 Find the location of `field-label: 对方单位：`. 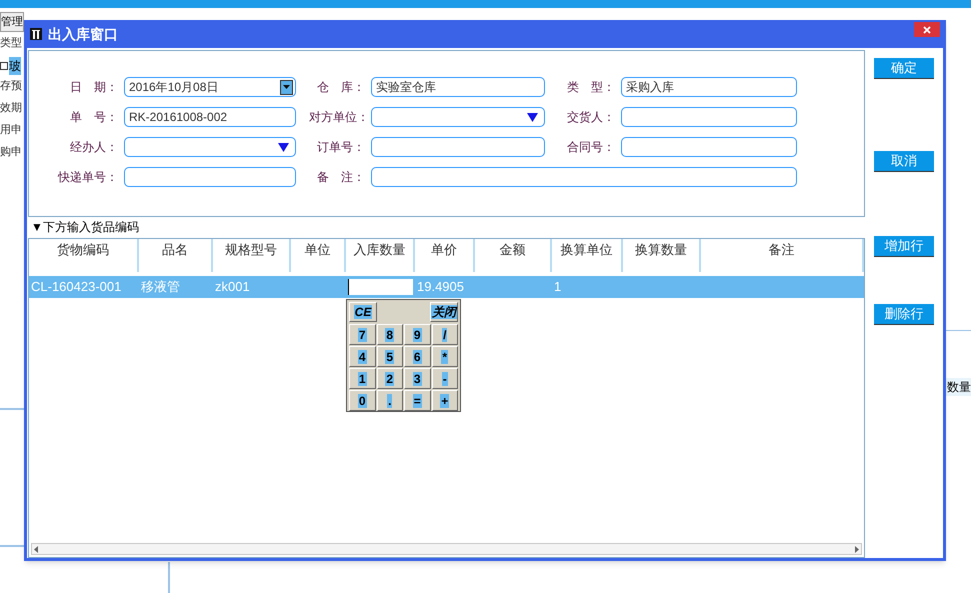

field-label: 对方单位： is located at coordinates (339, 117).